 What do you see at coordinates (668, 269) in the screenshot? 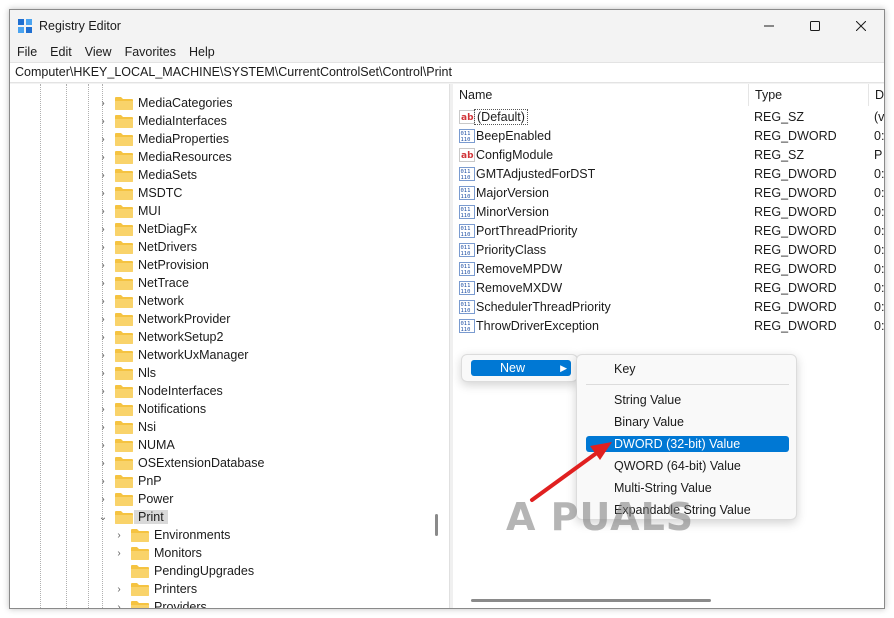
I see `value-row: 011 110 RemoveMPDW REG_DWORD 0:` at bounding box center [668, 269].